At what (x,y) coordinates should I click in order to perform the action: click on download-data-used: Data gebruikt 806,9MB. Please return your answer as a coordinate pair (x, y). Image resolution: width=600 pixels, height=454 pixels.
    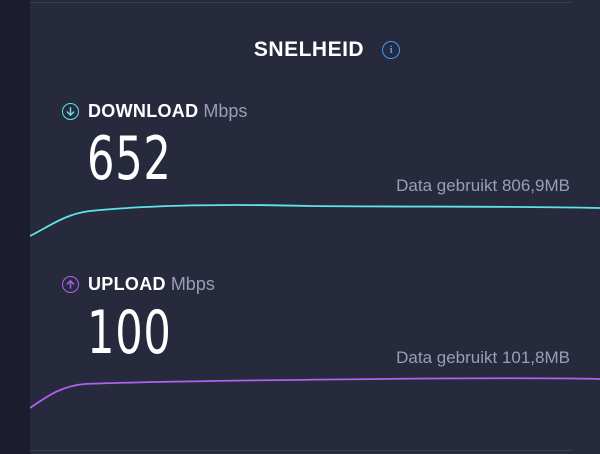
    Looking at the image, I should click on (483, 185).